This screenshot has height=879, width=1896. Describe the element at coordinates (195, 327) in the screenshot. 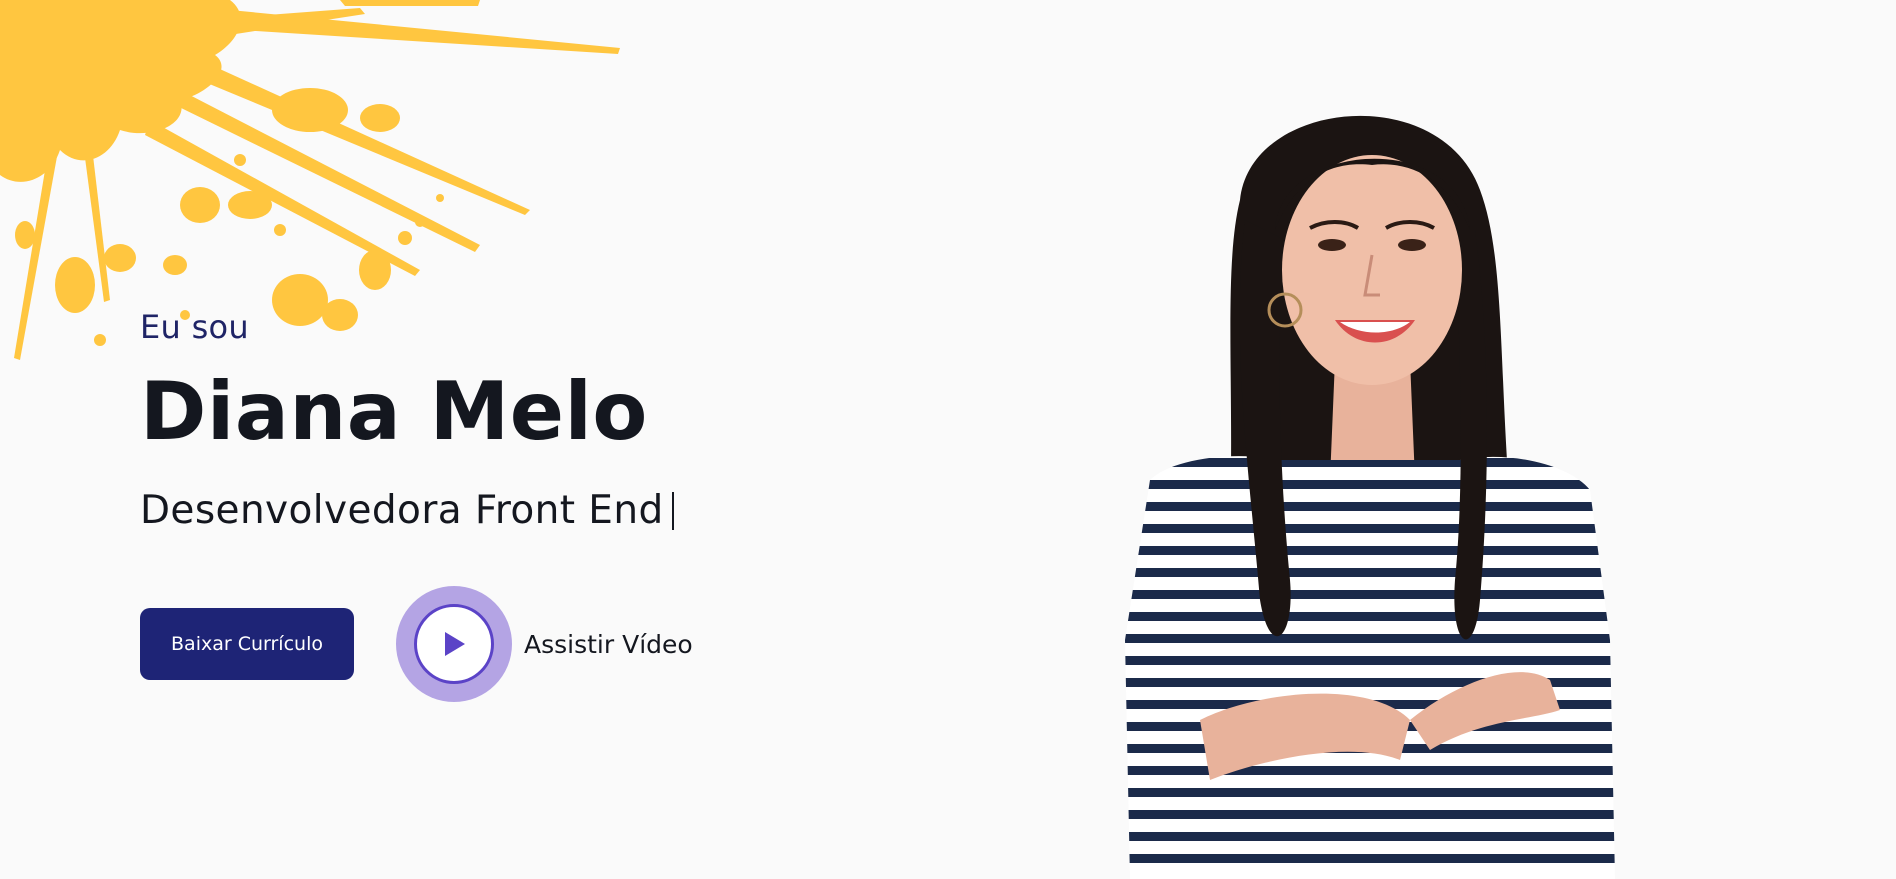

I see `intro-eyebrow: Eu sou` at that location.